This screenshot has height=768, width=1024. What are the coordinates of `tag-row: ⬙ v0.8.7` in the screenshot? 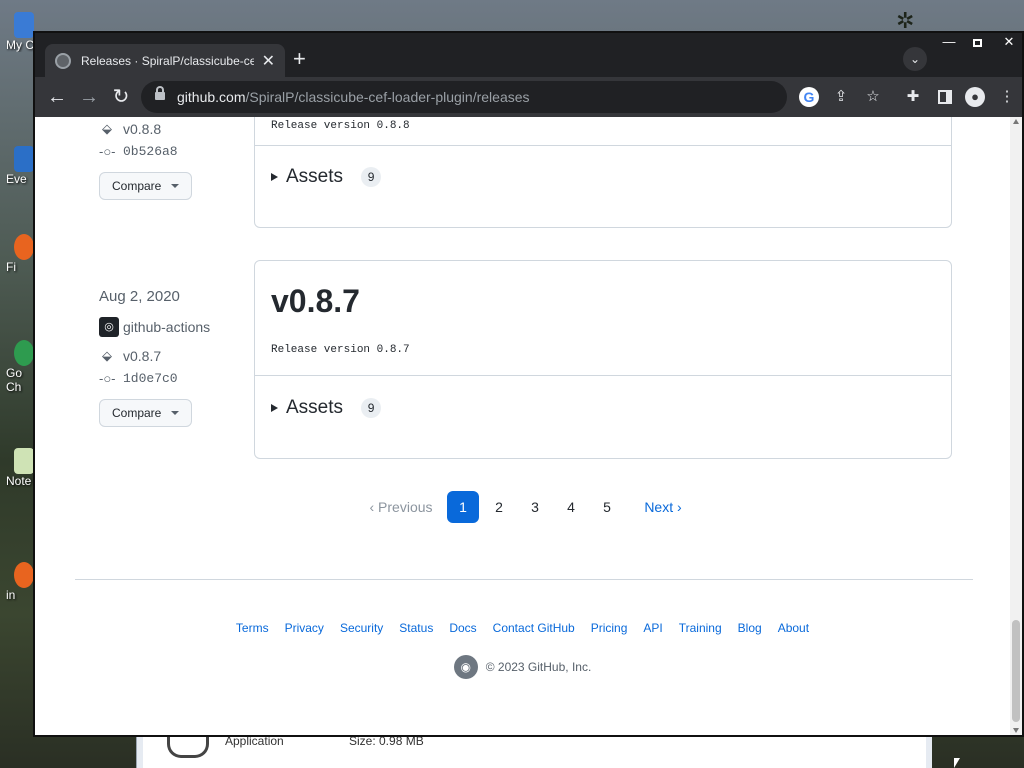 It's located at (174, 356).